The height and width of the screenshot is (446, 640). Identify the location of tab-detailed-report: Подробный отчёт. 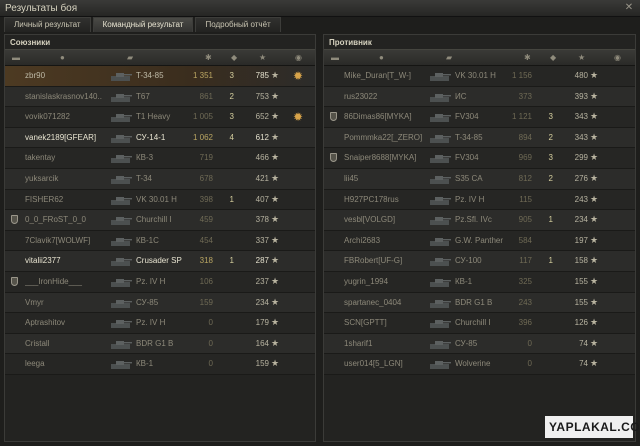
(238, 24).